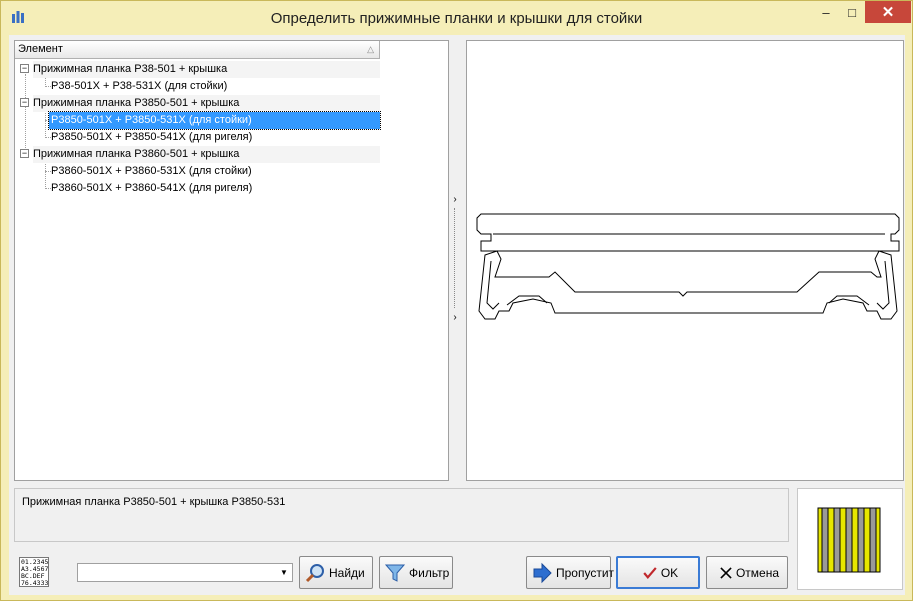 The height and width of the screenshot is (601, 913). I want to click on tree-group-item: Прижимная планка P3850-501 + крышка, so click(206, 103).